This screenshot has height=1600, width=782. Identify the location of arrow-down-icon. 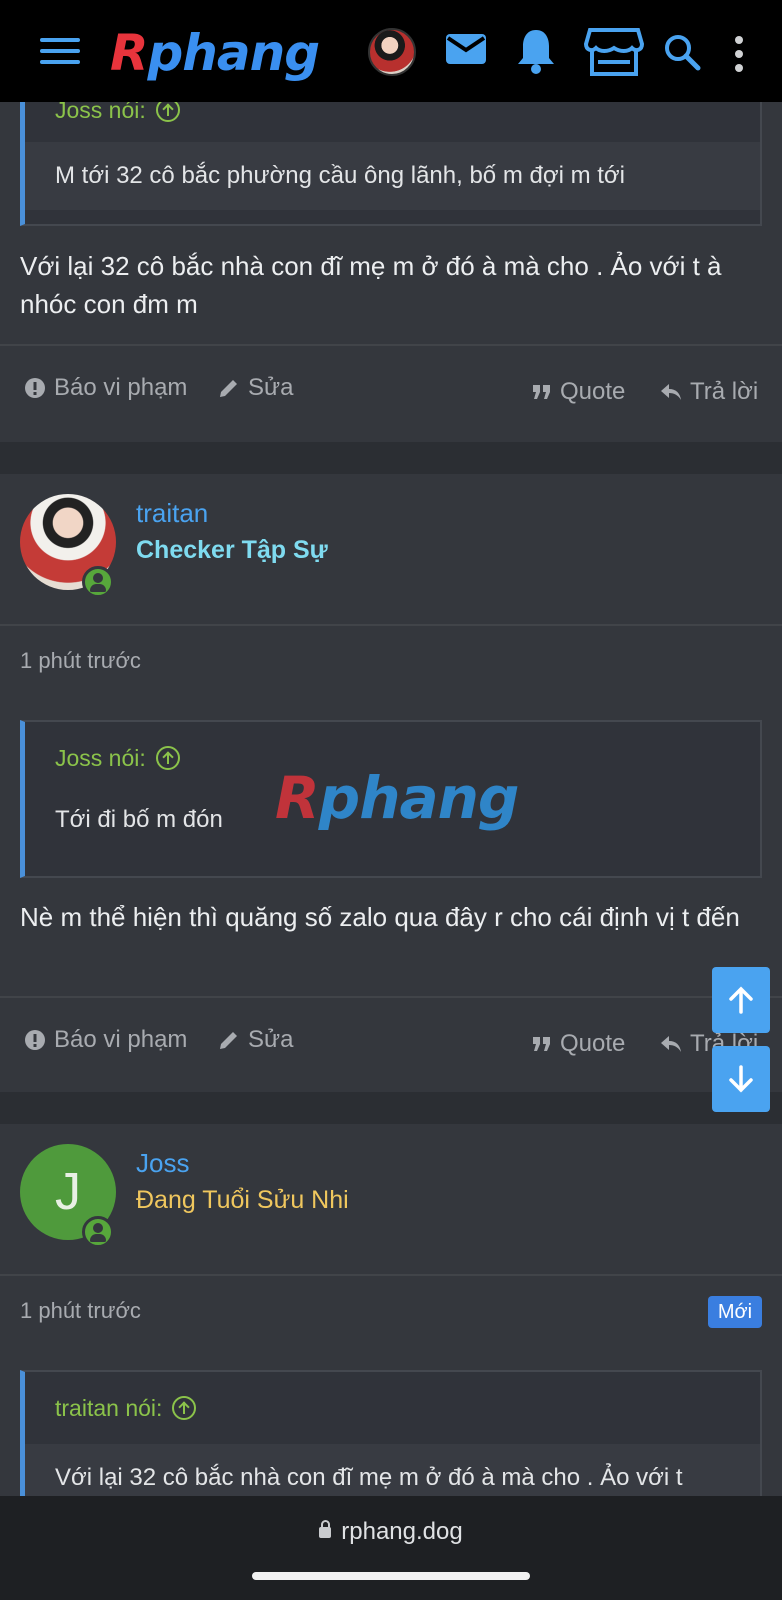
(741, 1079).